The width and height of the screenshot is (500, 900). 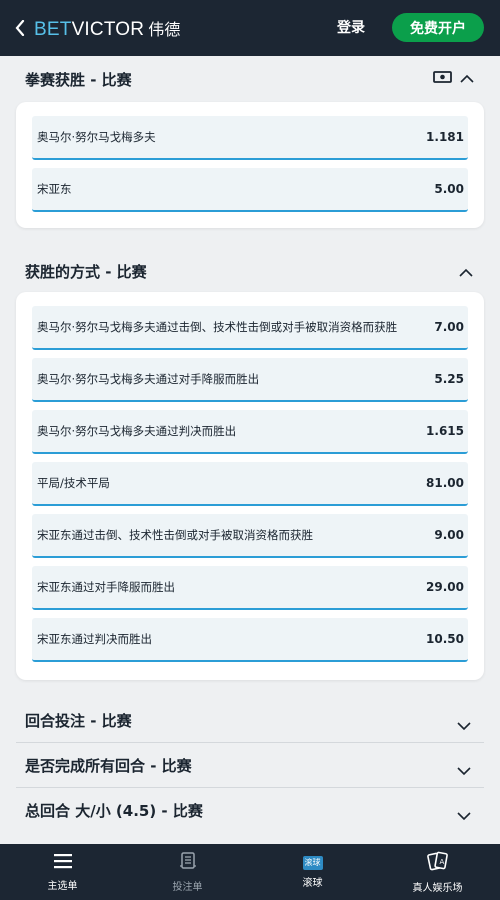 What do you see at coordinates (449, 379) in the screenshot?
I see `selection-odds: 5.25` at bounding box center [449, 379].